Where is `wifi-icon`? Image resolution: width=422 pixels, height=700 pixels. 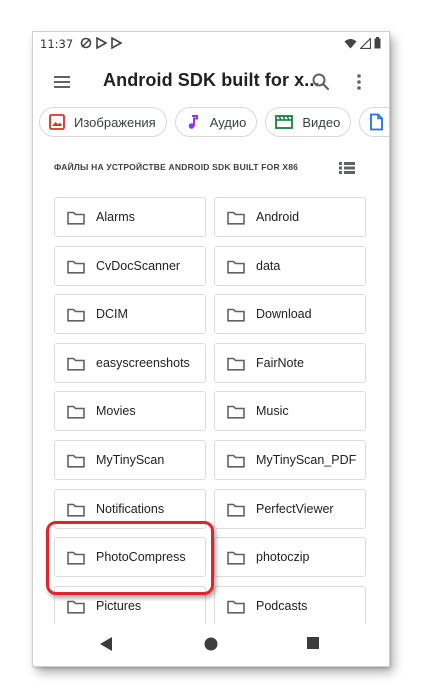
wifi-icon is located at coordinates (350, 43).